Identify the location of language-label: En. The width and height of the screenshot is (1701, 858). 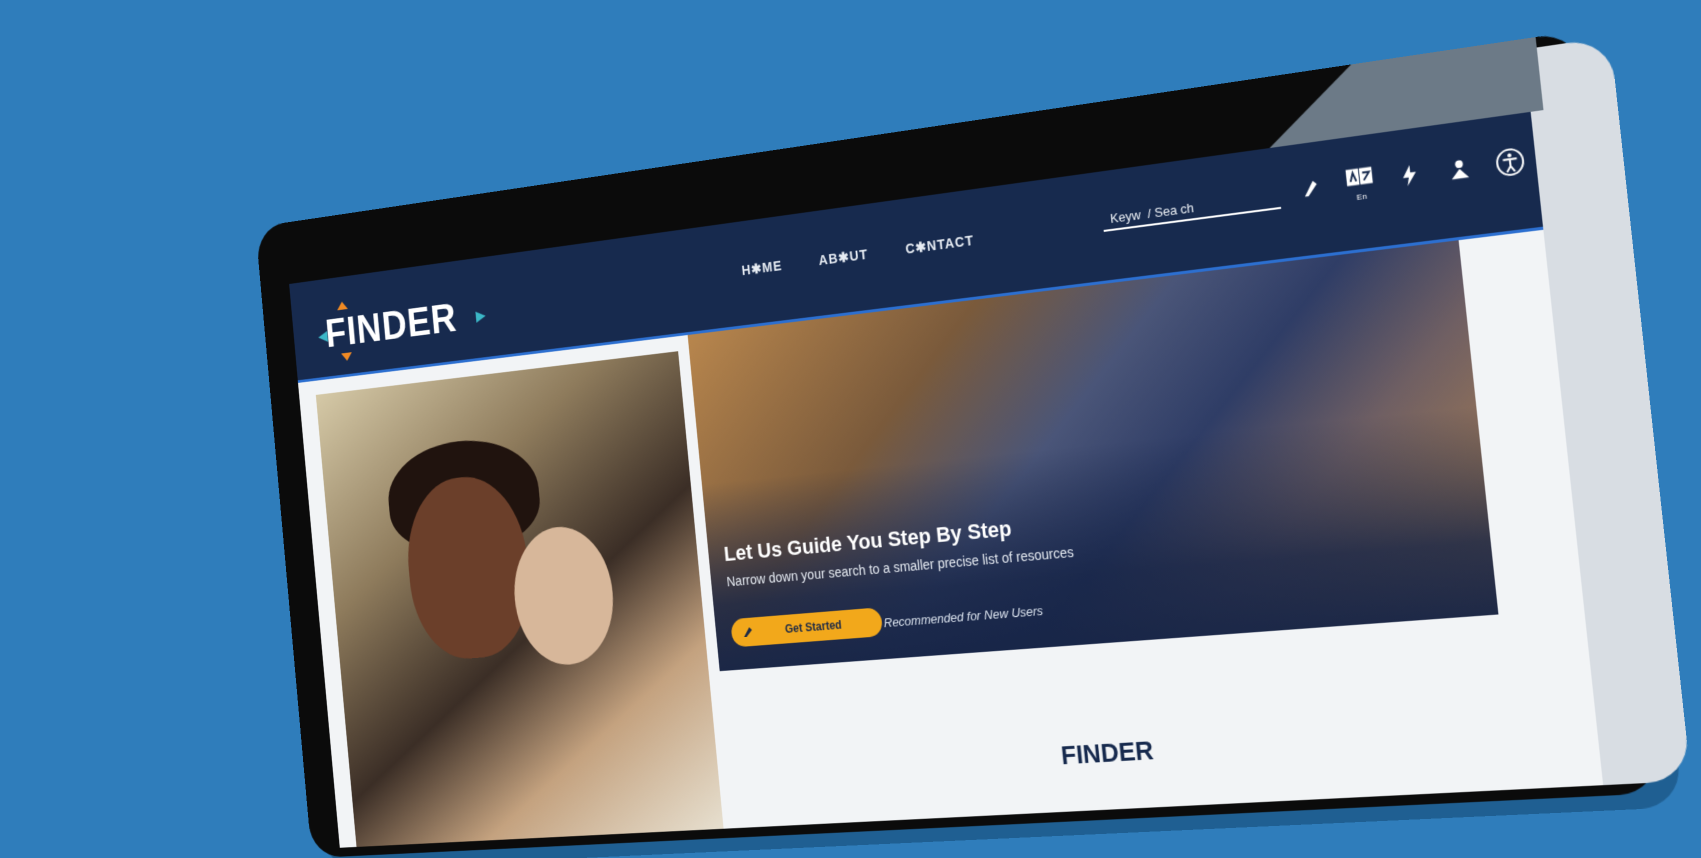
(1362, 197).